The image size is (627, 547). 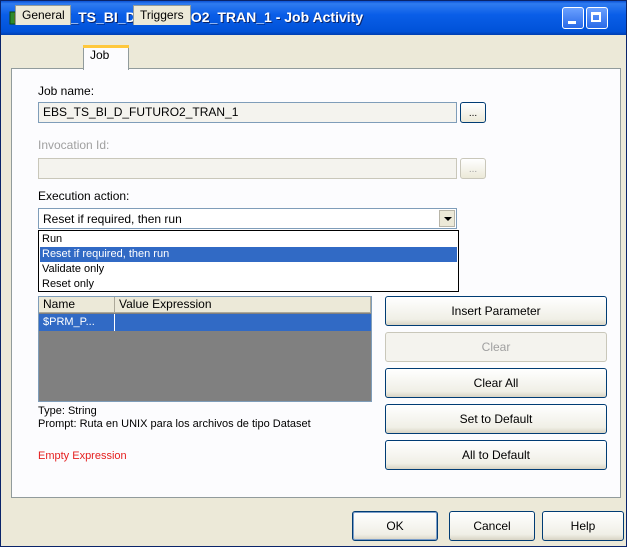 I want to click on cancel-button: Cancel, so click(x=492, y=526).